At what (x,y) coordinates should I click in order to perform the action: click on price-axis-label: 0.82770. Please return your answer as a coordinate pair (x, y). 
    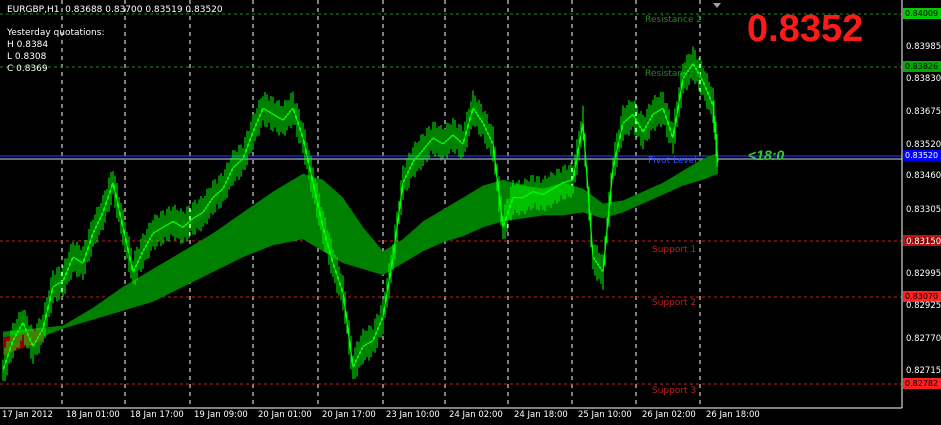
    Looking at the image, I should click on (923, 339).